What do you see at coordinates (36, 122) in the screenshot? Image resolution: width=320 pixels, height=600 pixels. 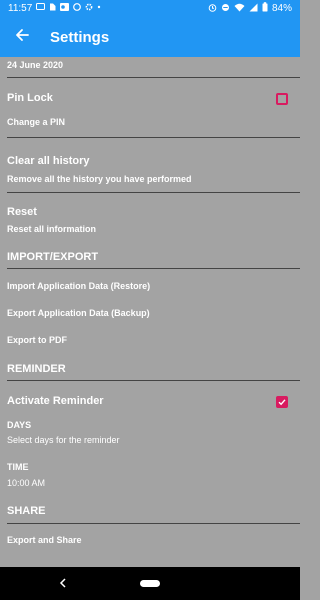 I see `change-pin-item: Change a PIN` at bounding box center [36, 122].